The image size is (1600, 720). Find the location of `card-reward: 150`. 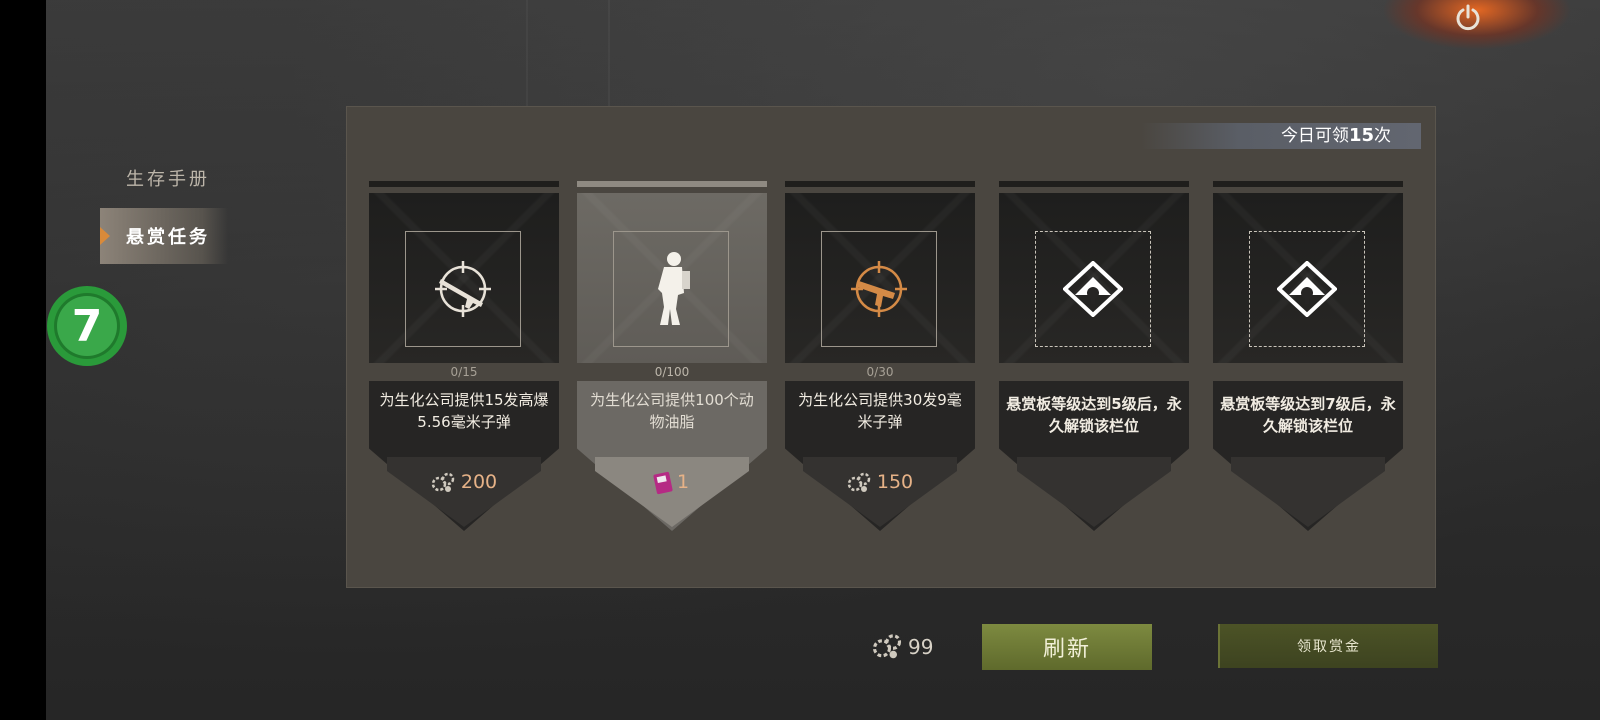

card-reward: 150 is located at coordinates (880, 482).